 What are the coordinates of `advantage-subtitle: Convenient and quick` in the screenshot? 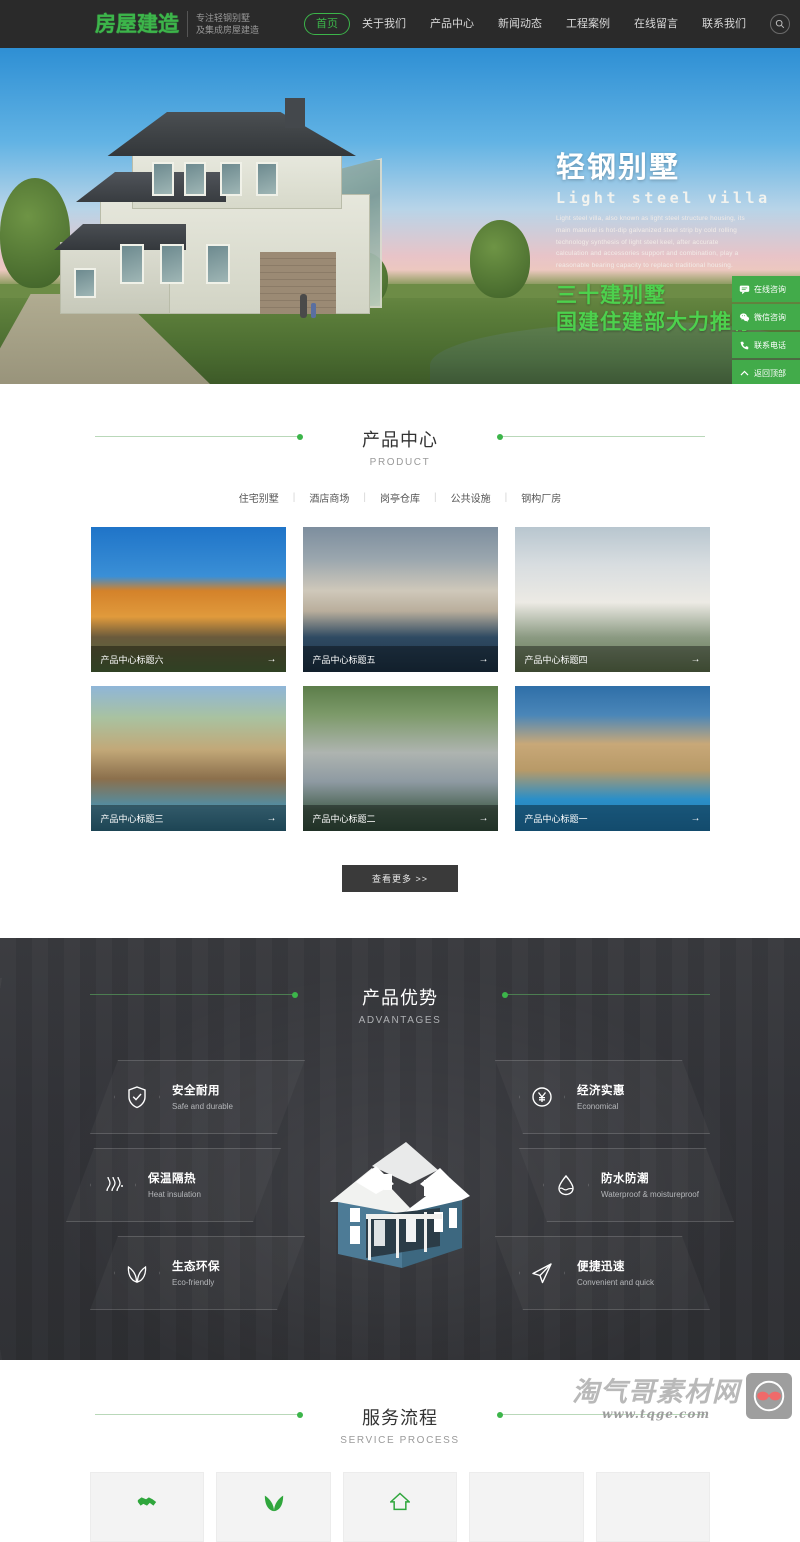 It's located at (615, 1282).